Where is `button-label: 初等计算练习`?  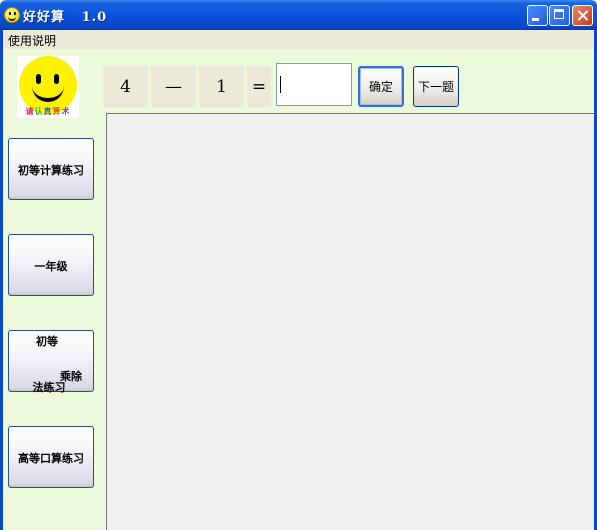
button-label: 初等计算练习 is located at coordinates (51, 170).